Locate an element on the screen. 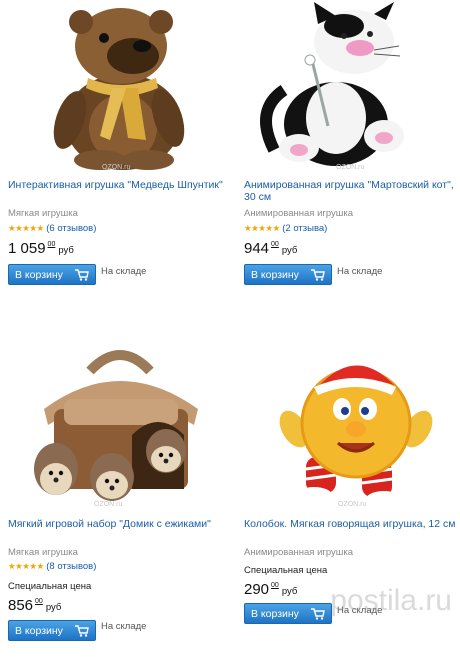 The width and height of the screenshot is (460, 657). product-price: 1 059 00руб is located at coordinates (41, 249).